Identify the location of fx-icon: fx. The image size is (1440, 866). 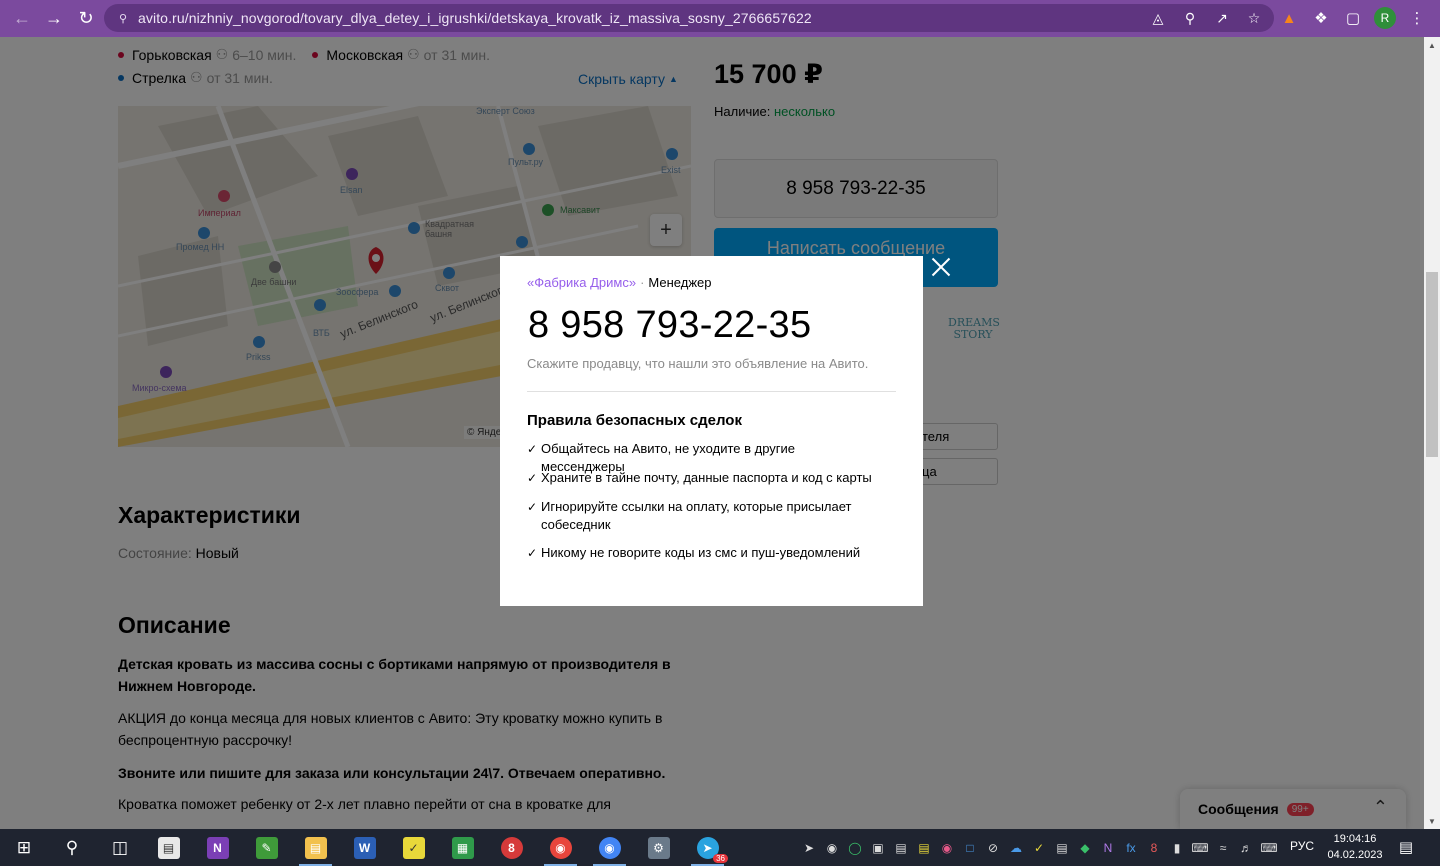
(1131, 848).